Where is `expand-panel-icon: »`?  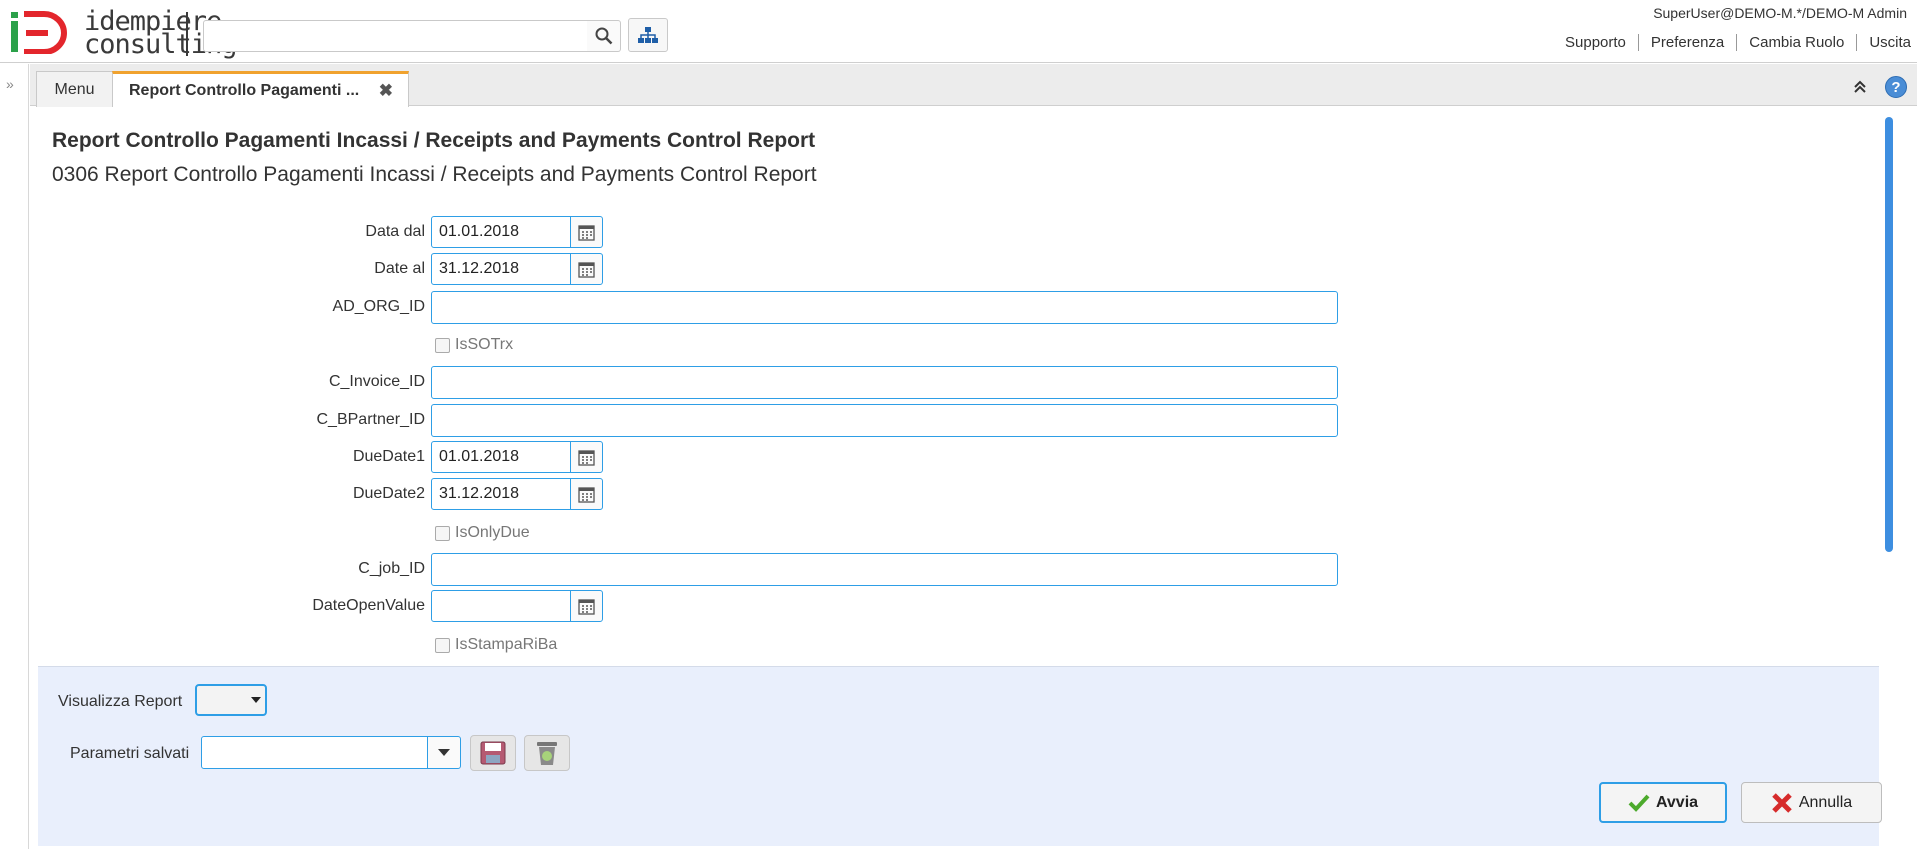
expand-panel-icon: » is located at coordinates (10, 84).